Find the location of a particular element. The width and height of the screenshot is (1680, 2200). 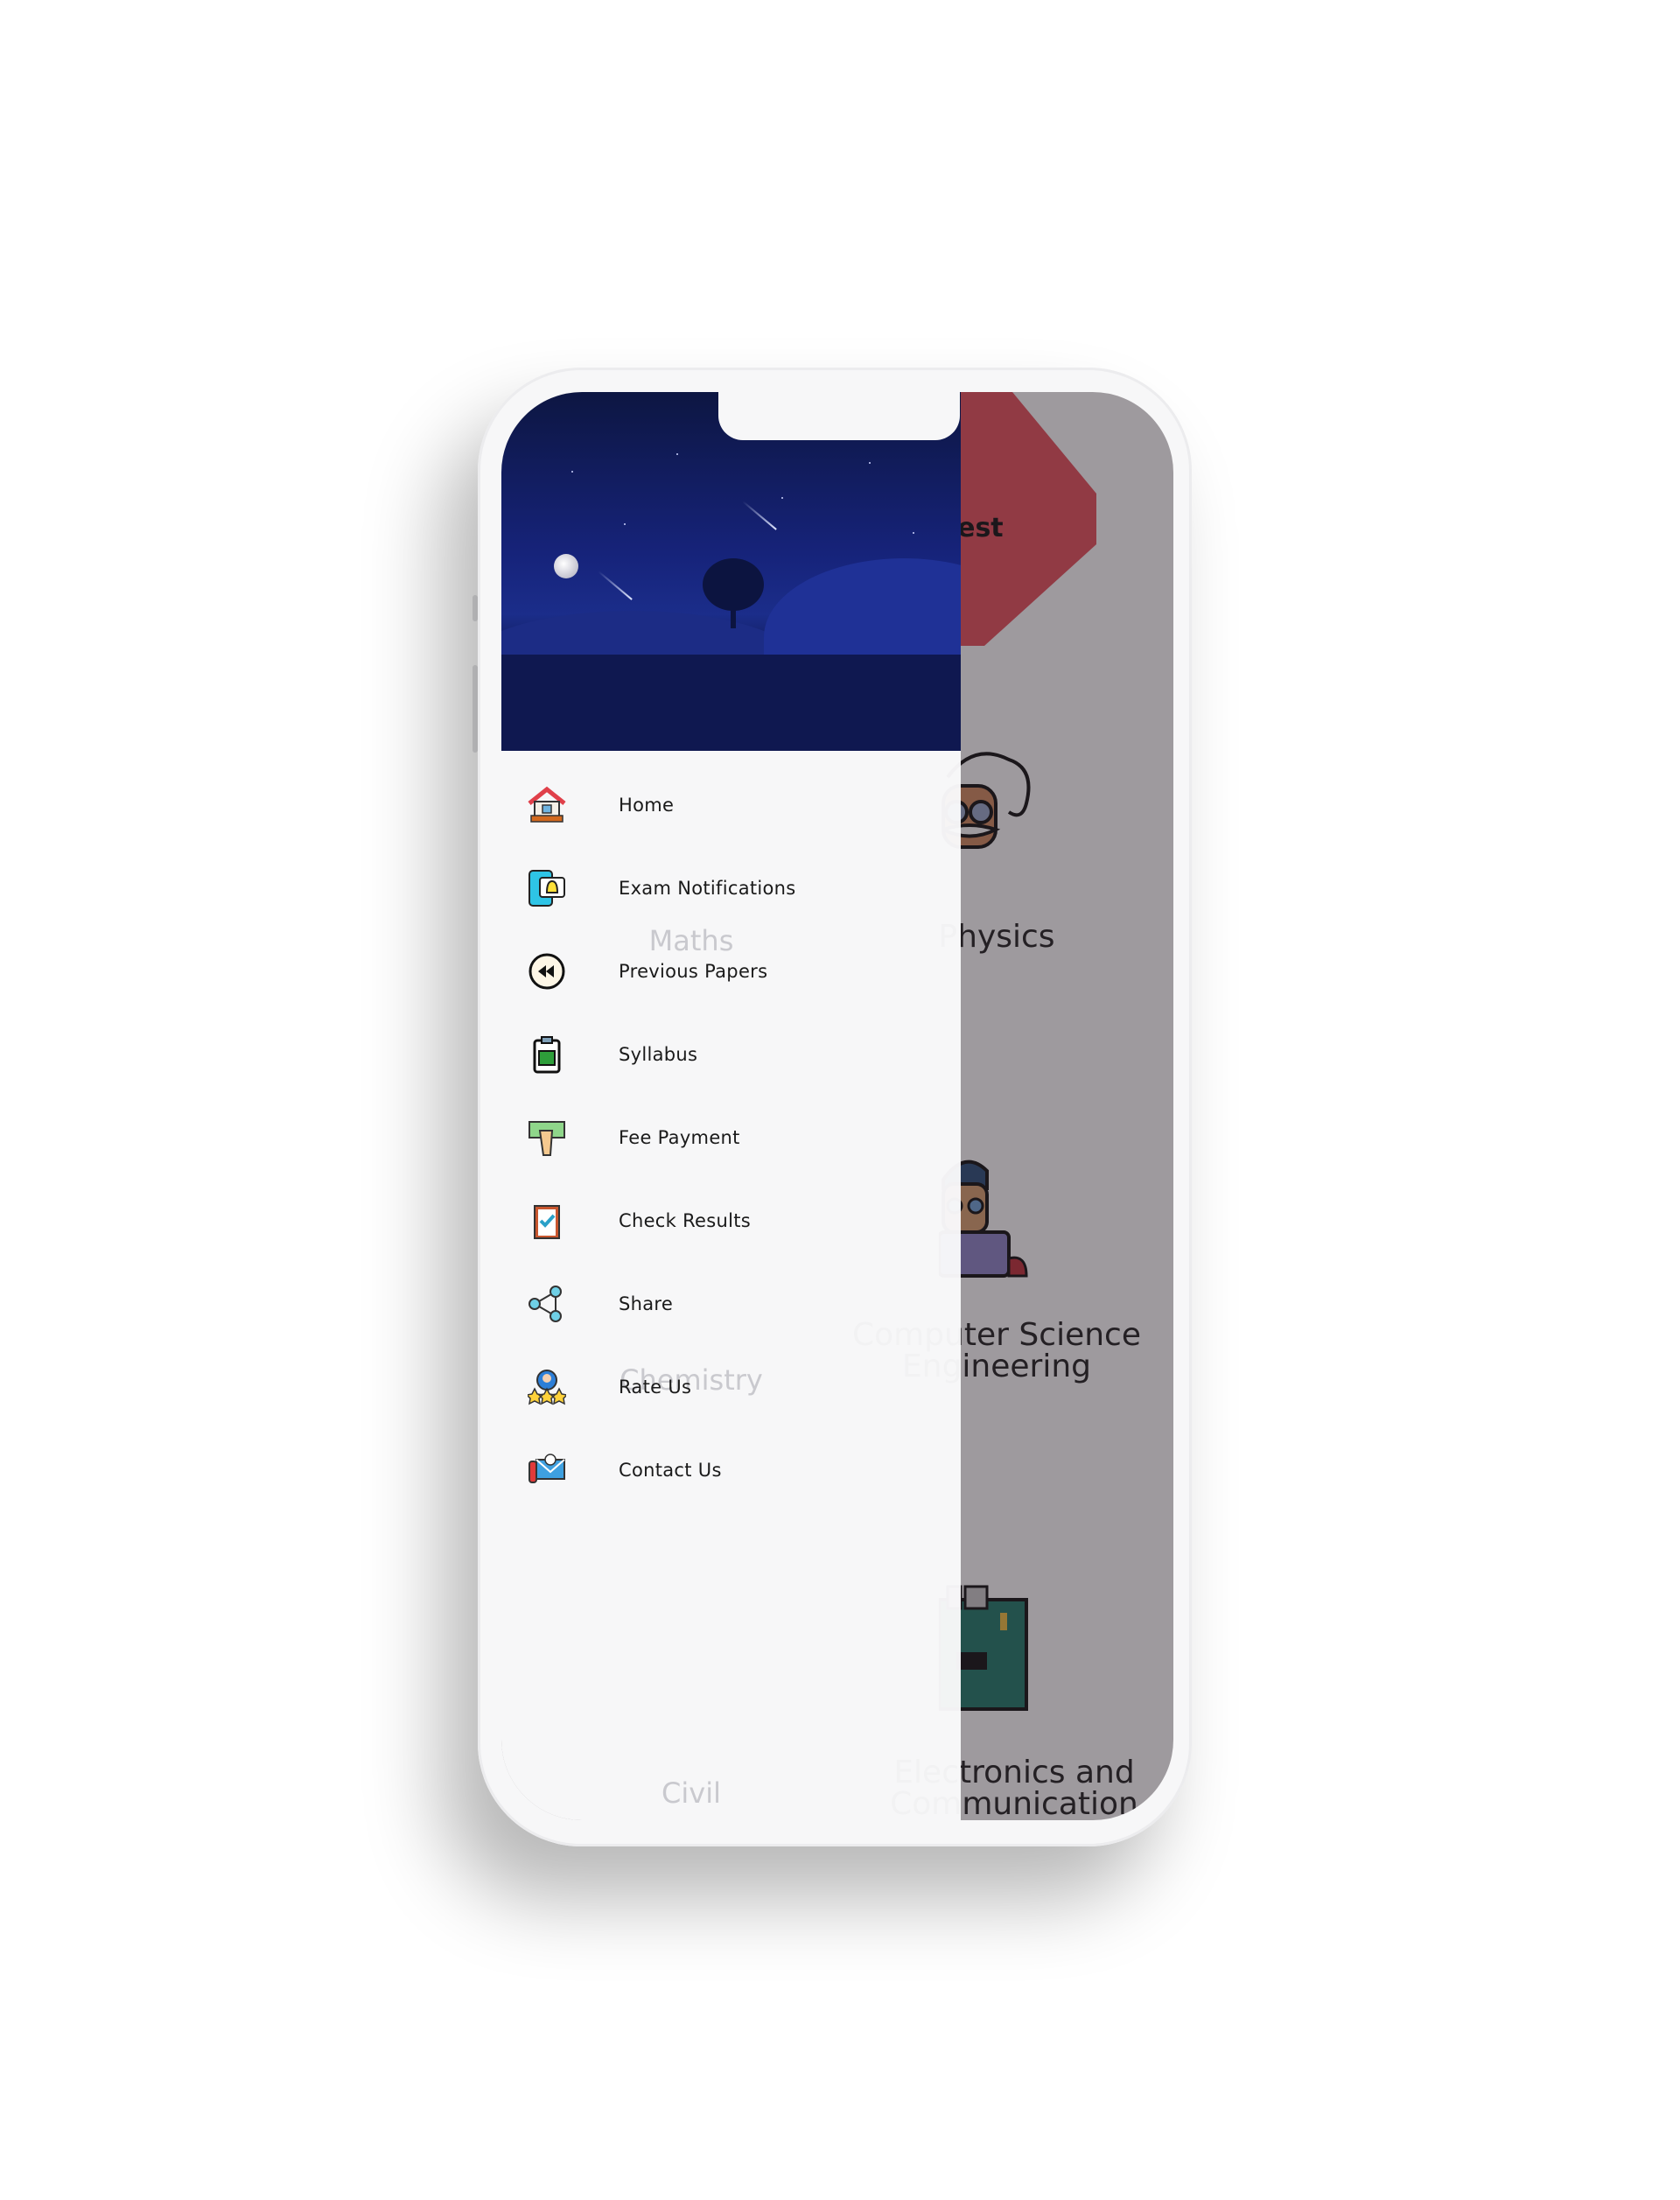

menu-label: Contact Us is located at coordinates (670, 1471).